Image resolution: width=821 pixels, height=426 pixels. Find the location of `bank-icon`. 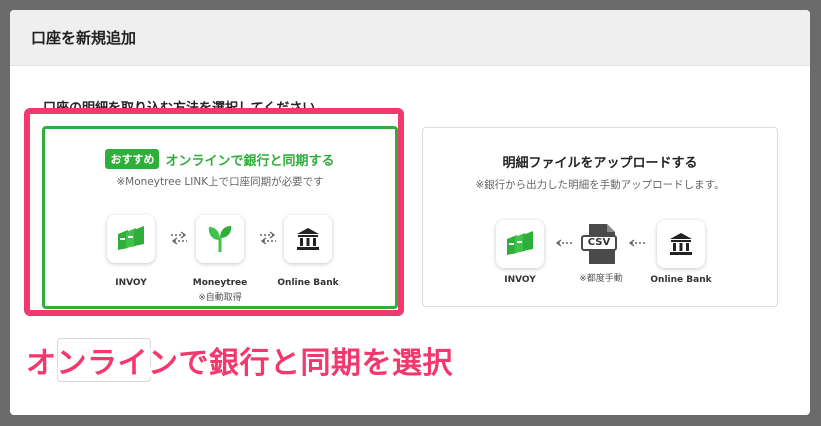

bank-icon is located at coordinates (681, 244).